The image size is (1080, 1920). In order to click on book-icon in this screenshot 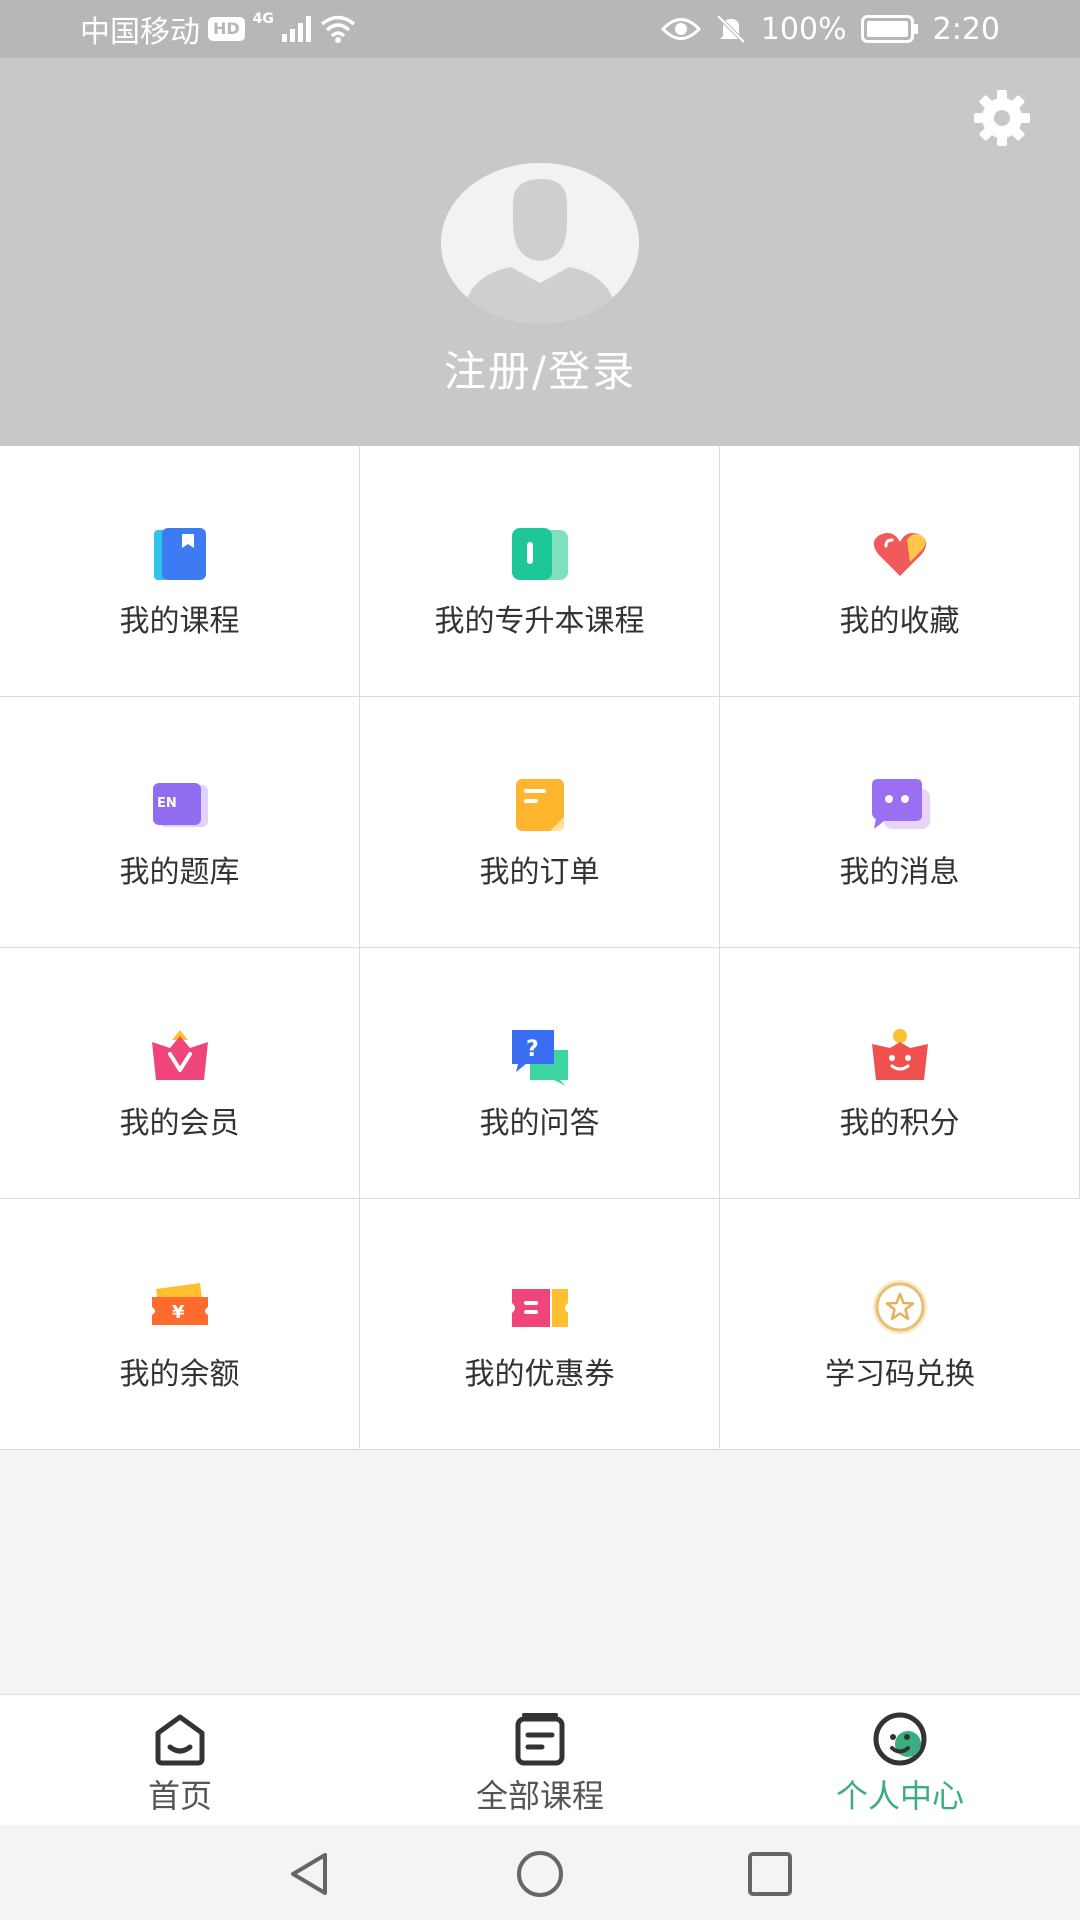, I will do `click(180, 554)`.